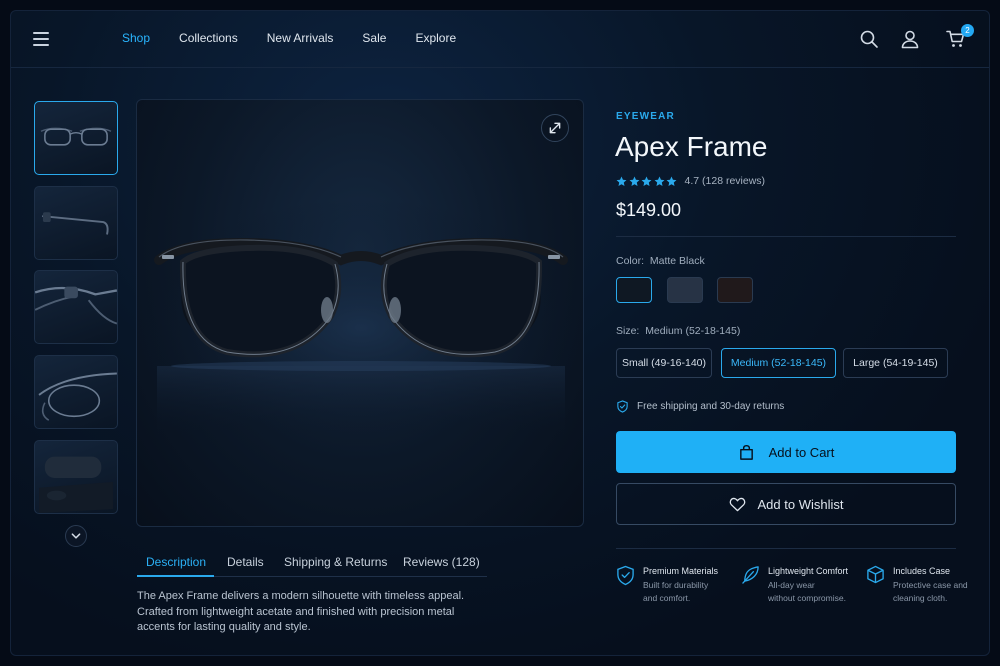  What do you see at coordinates (967, 30) in the screenshot?
I see `cart-count-badge: 2` at bounding box center [967, 30].